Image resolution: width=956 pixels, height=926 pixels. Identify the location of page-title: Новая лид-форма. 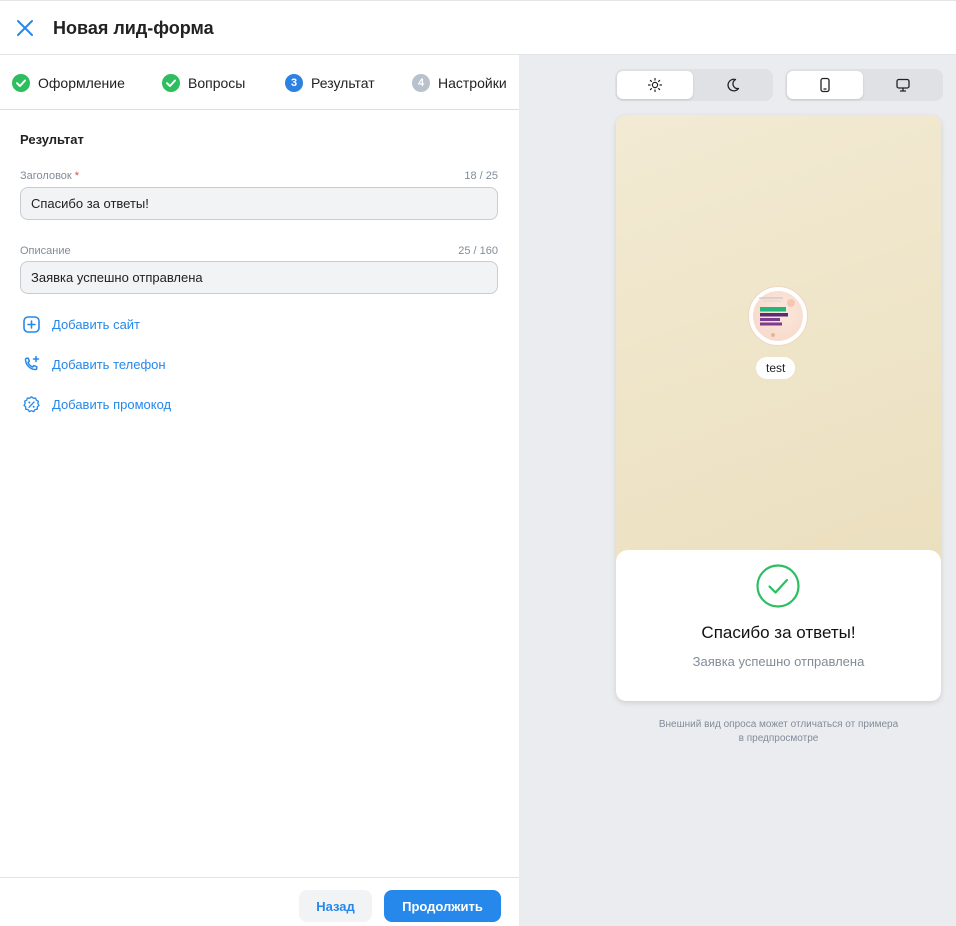
(133, 28).